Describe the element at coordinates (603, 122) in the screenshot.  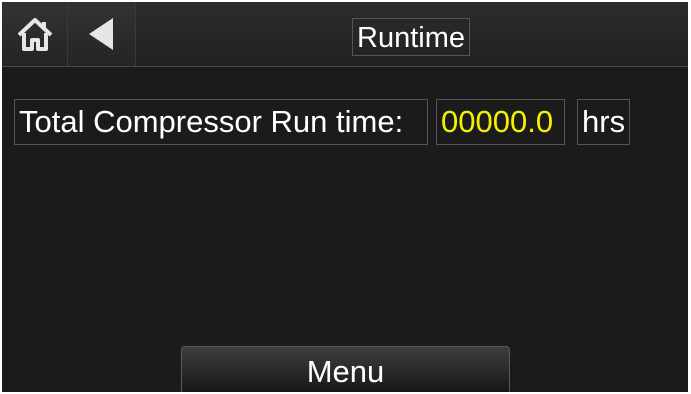
I see `runtime-unit: hrs` at that location.